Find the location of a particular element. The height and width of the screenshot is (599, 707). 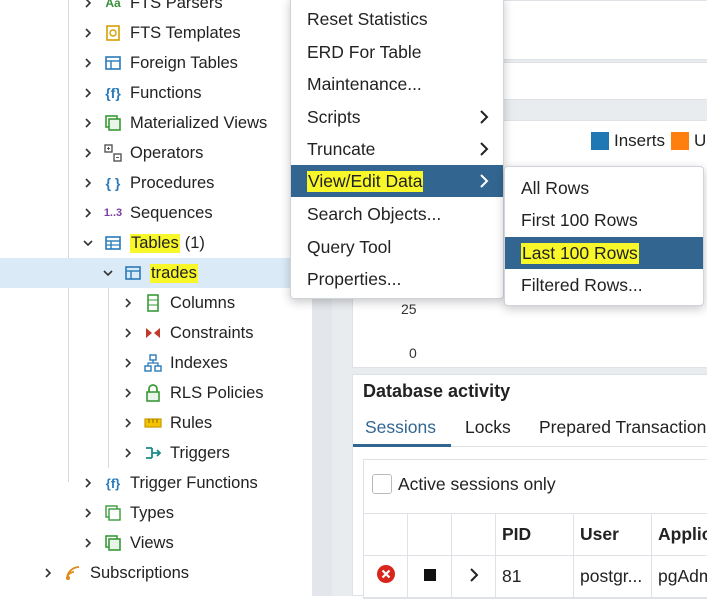

constraints-icon is located at coordinates (153, 333).